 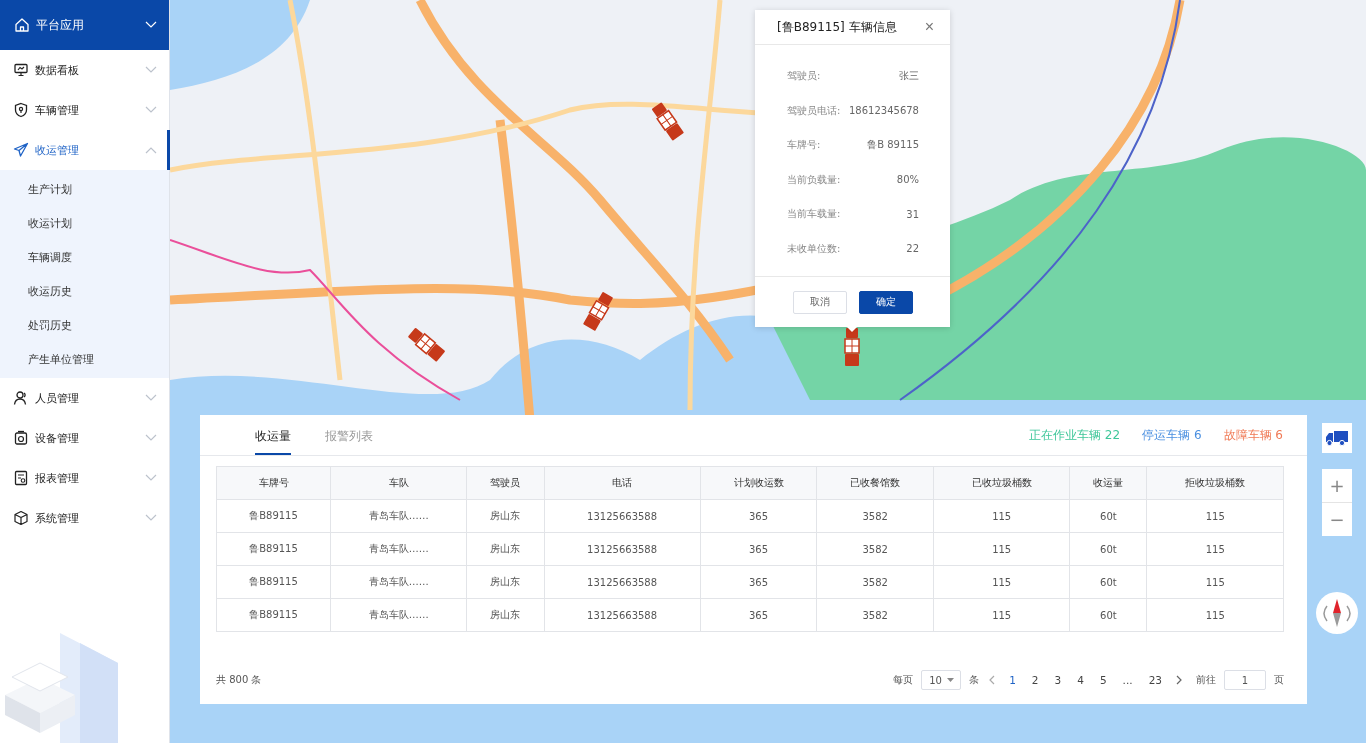 What do you see at coordinates (893, 145) in the screenshot?
I see `field-value: 鲁B 89115` at bounding box center [893, 145].